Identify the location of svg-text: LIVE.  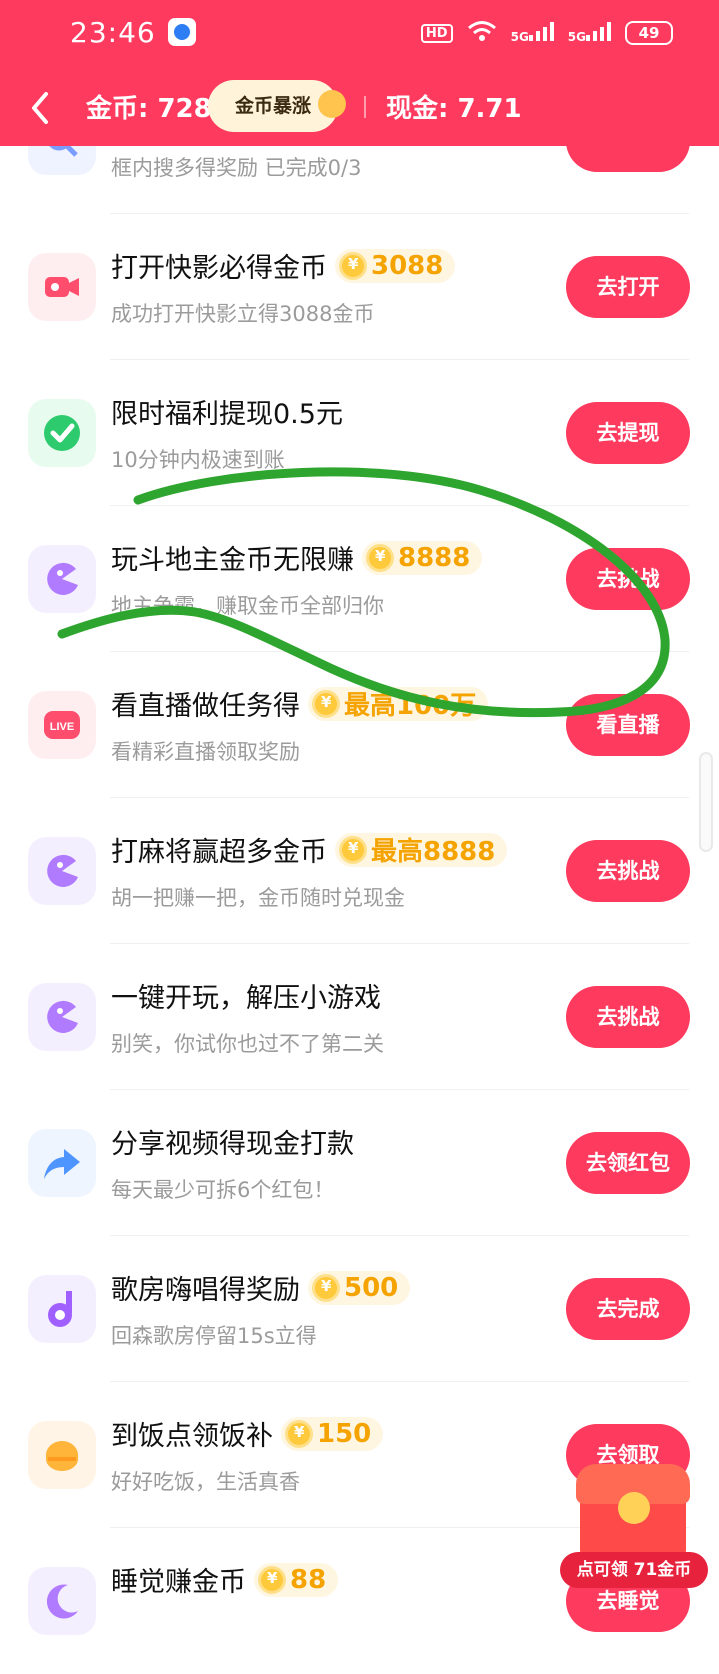
(62, 727).